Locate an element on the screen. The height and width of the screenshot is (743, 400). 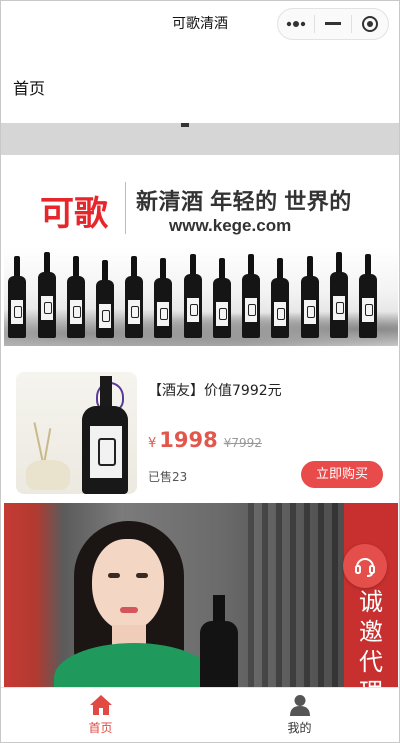
minimize-button is located at coordinates (333, 24).